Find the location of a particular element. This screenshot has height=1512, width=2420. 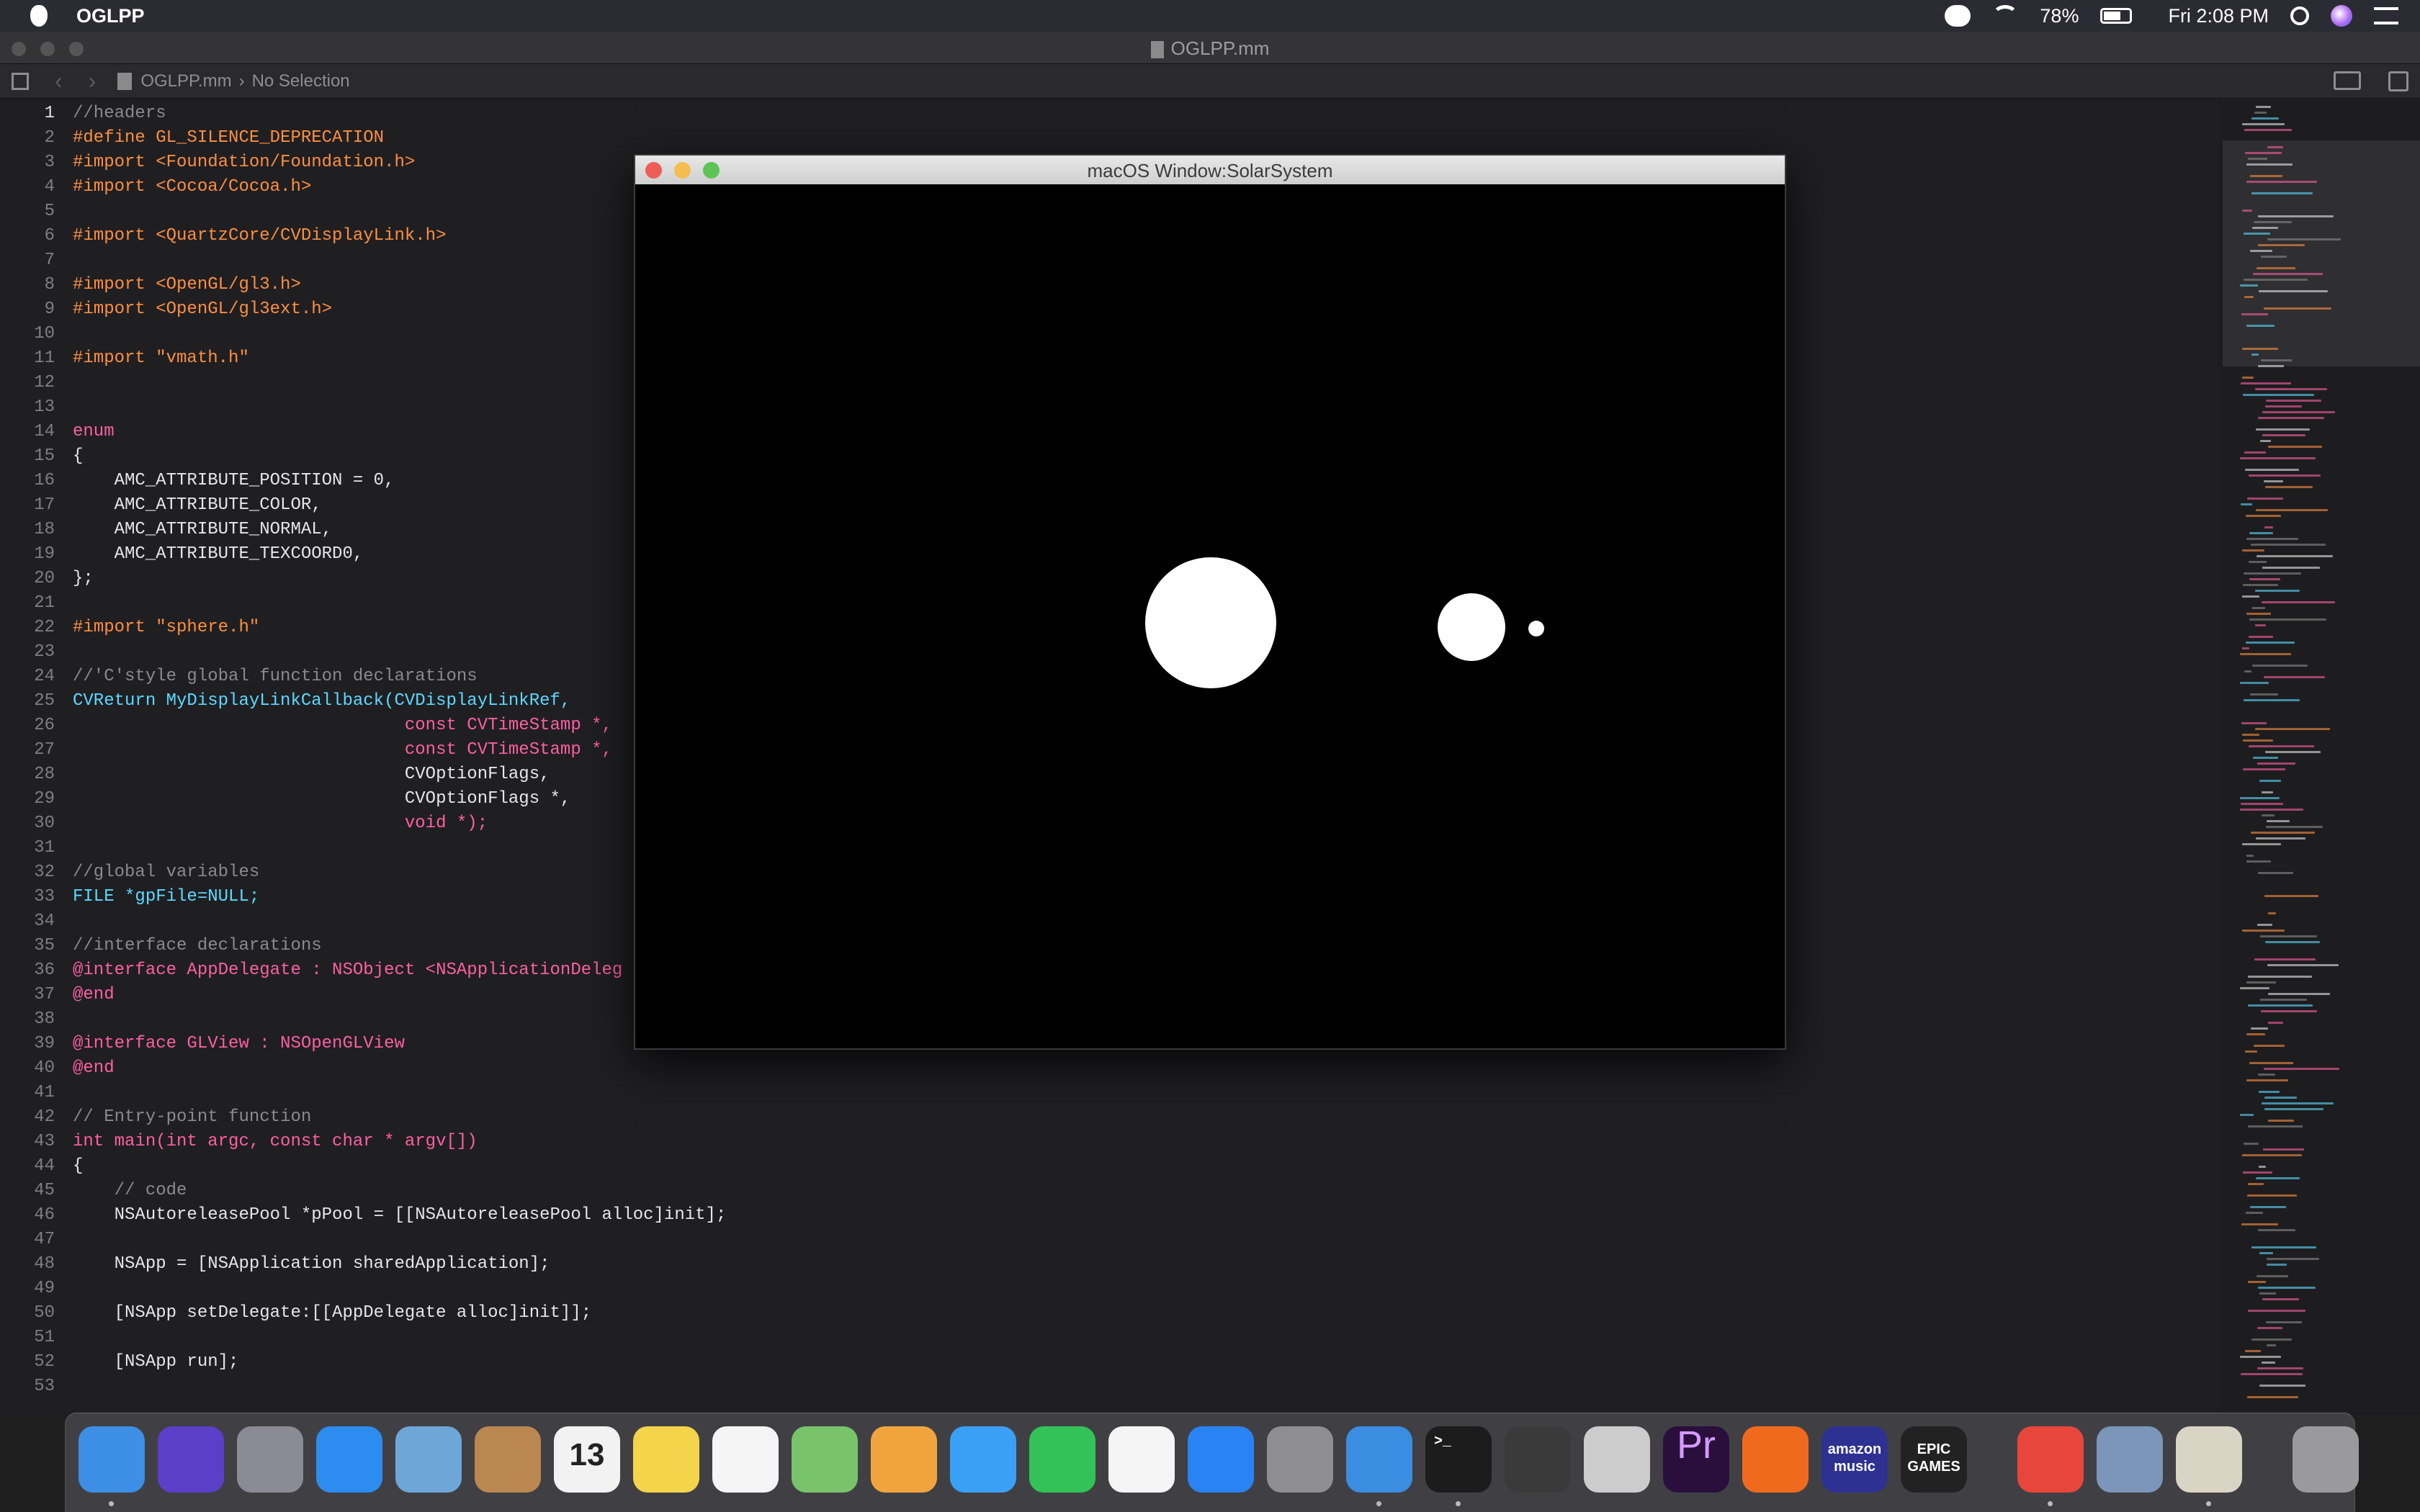

code-line: 49 is located at coordinates (1109, 1289).